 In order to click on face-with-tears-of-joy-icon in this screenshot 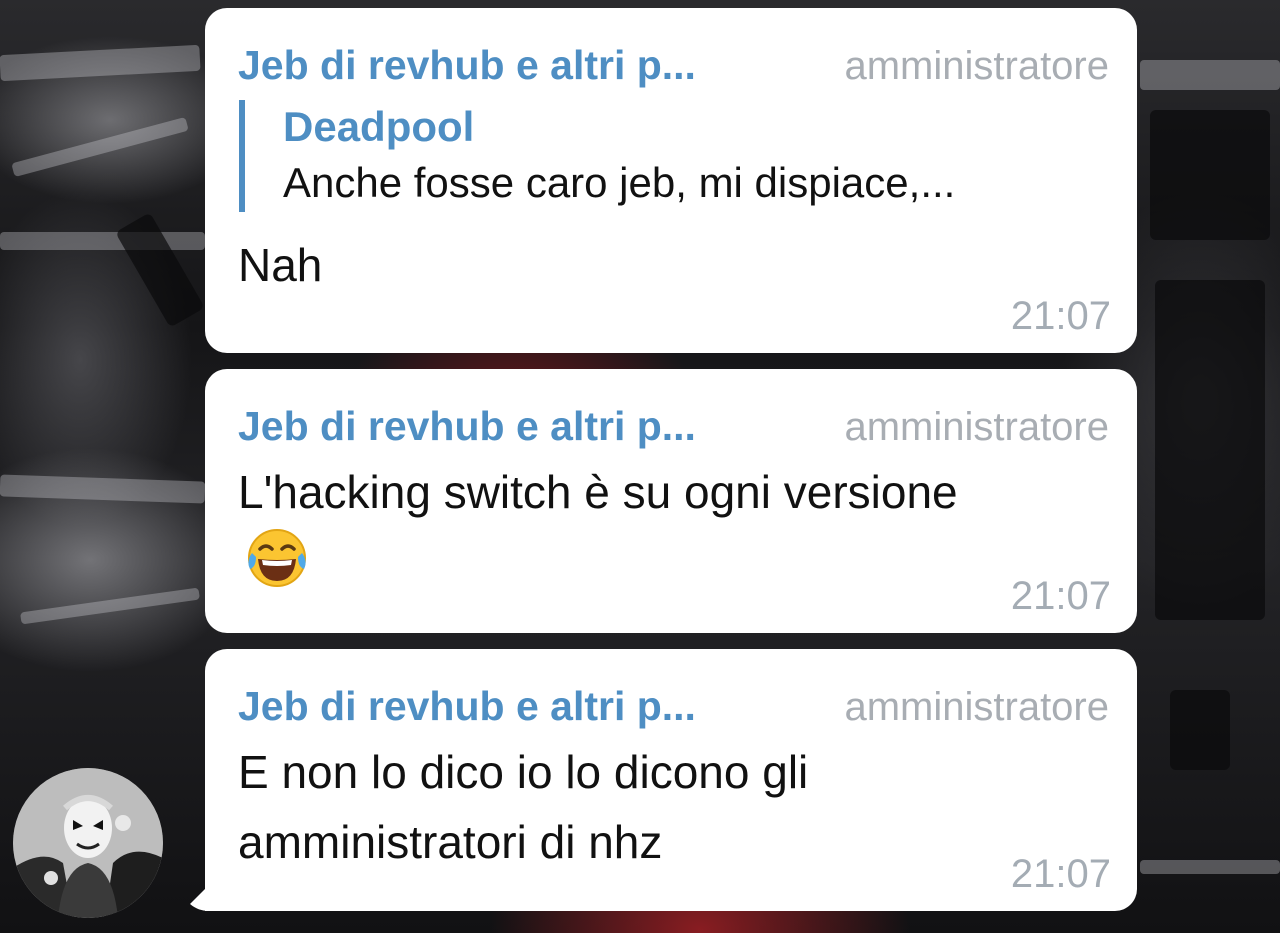, I will do `click(277, 567)`.